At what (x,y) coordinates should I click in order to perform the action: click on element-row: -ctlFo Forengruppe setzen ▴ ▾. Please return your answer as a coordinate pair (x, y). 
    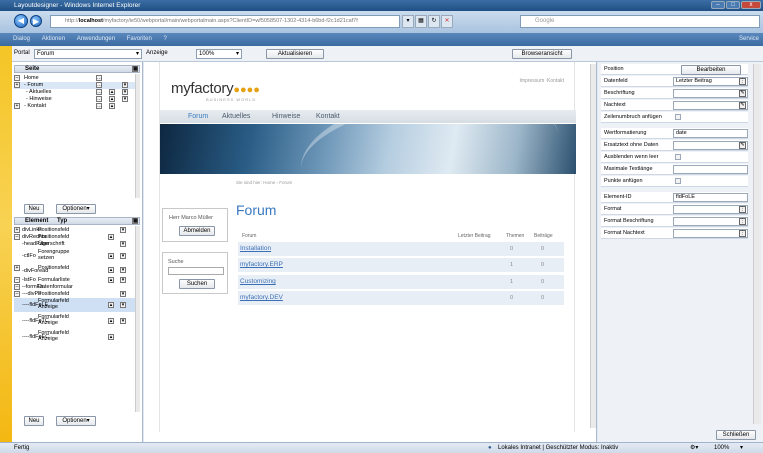
    Looking at the image, I should click on (77, 256).